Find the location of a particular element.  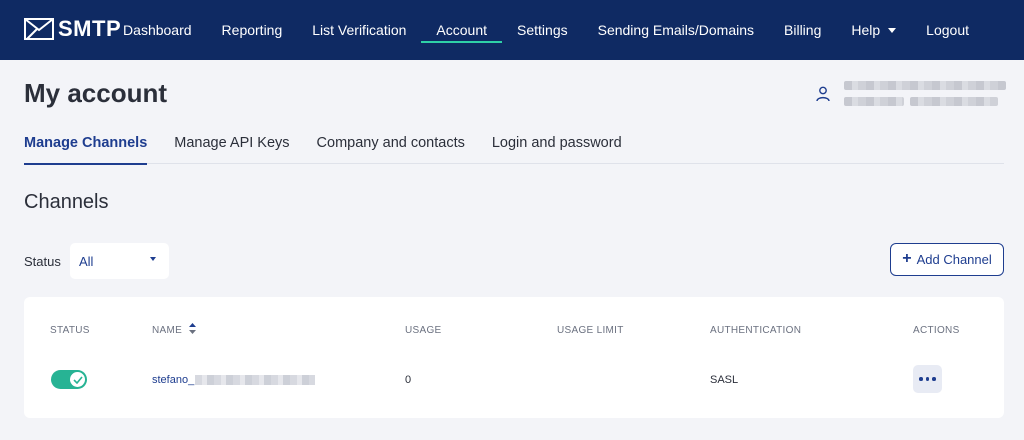

status-filter-value: All is located at coordinates (86, 261).